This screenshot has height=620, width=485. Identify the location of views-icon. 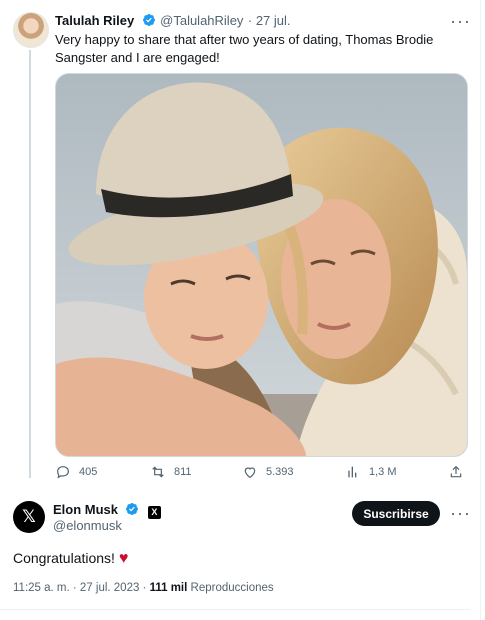
(352, 472).